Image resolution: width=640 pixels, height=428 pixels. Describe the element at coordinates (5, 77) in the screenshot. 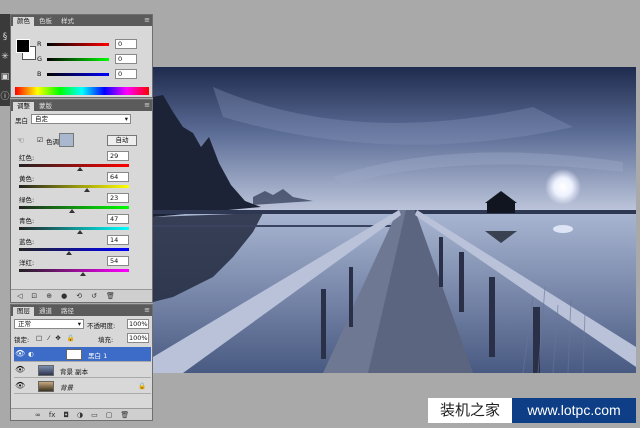

I see `image-icon: ▣` at that location.